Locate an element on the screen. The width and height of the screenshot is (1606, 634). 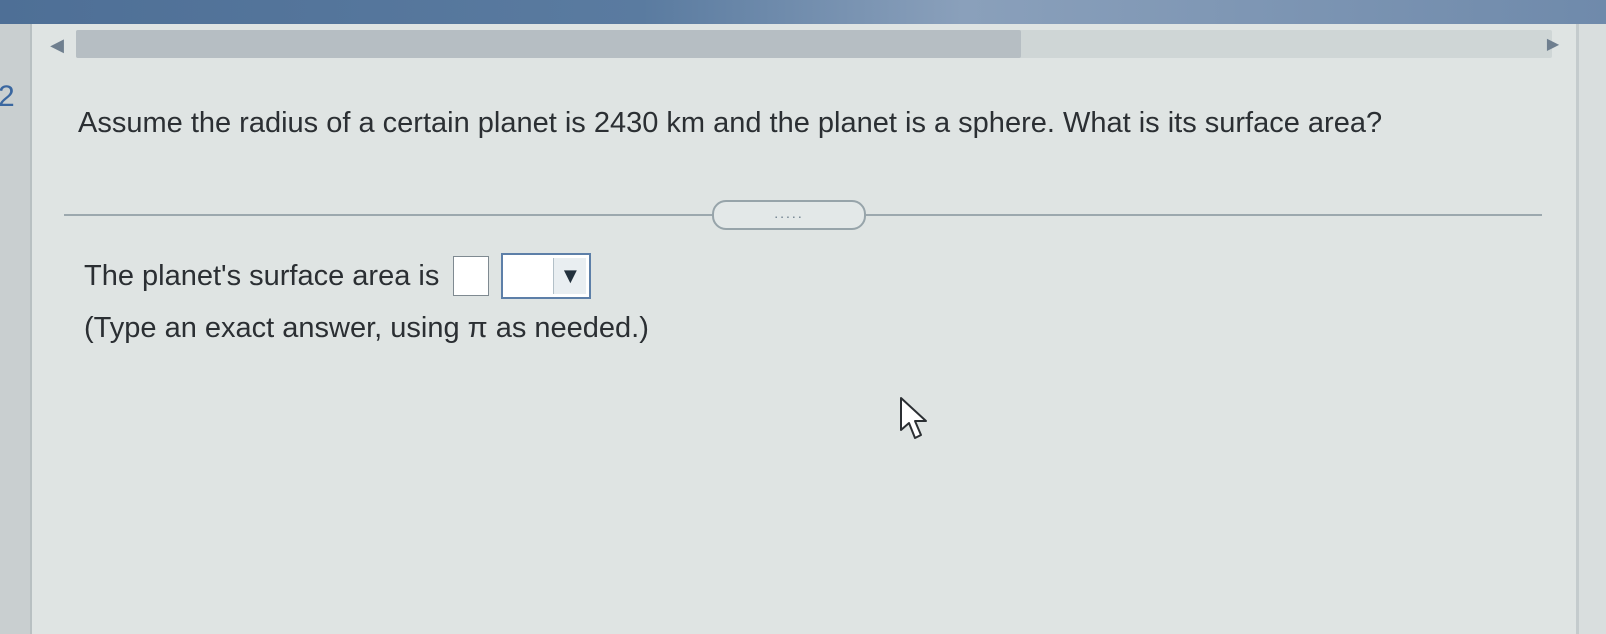
scrollbar-thumb is located at coordinates (548, 44).